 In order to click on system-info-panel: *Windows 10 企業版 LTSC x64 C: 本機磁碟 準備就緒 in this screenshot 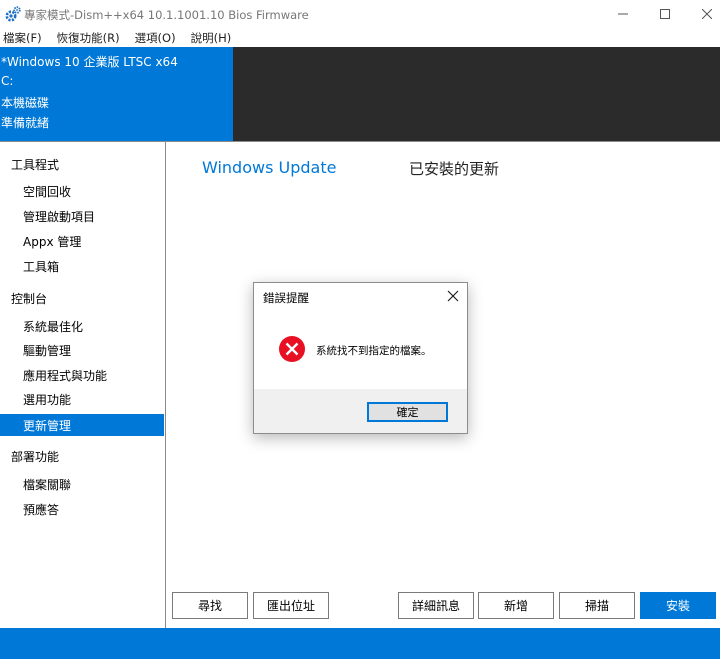, I will do `click(116, 94)`.